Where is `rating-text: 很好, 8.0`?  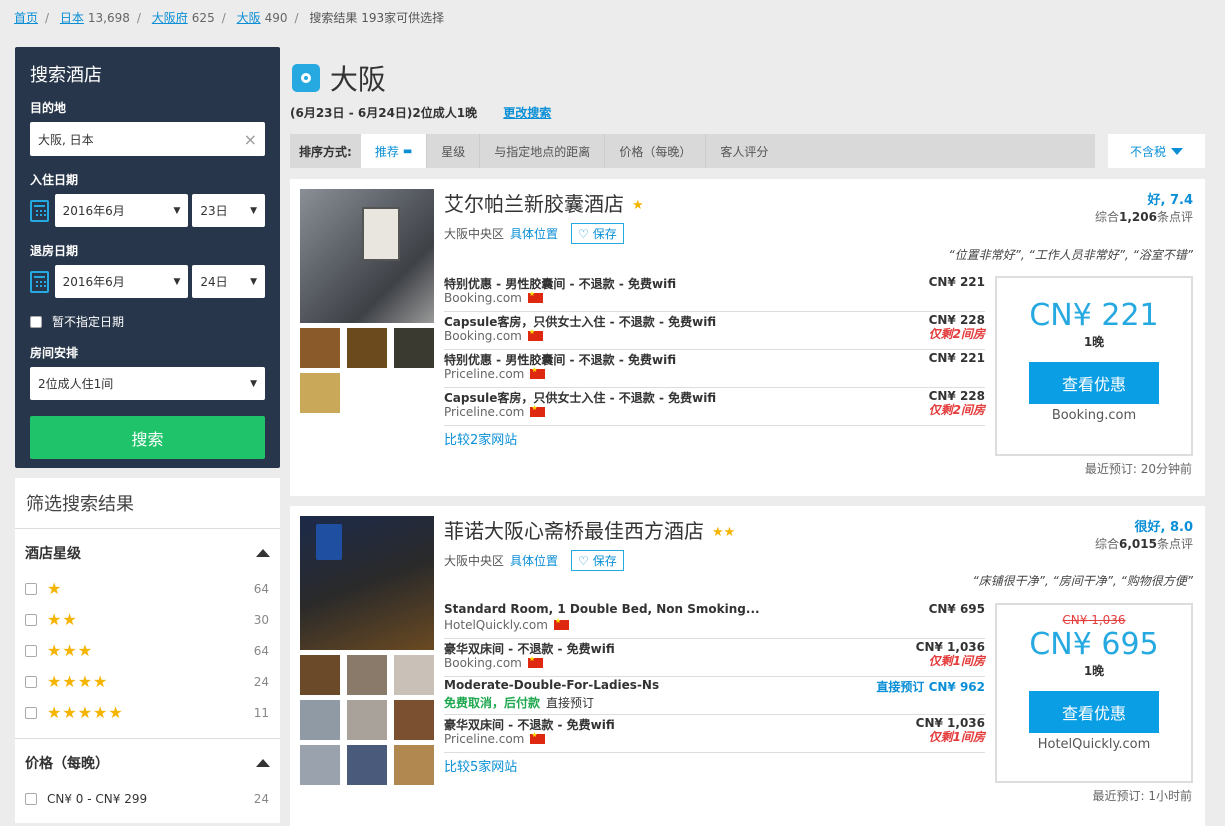 rating-text: 很好, 8.0 is located at coordinates (1164, 527).